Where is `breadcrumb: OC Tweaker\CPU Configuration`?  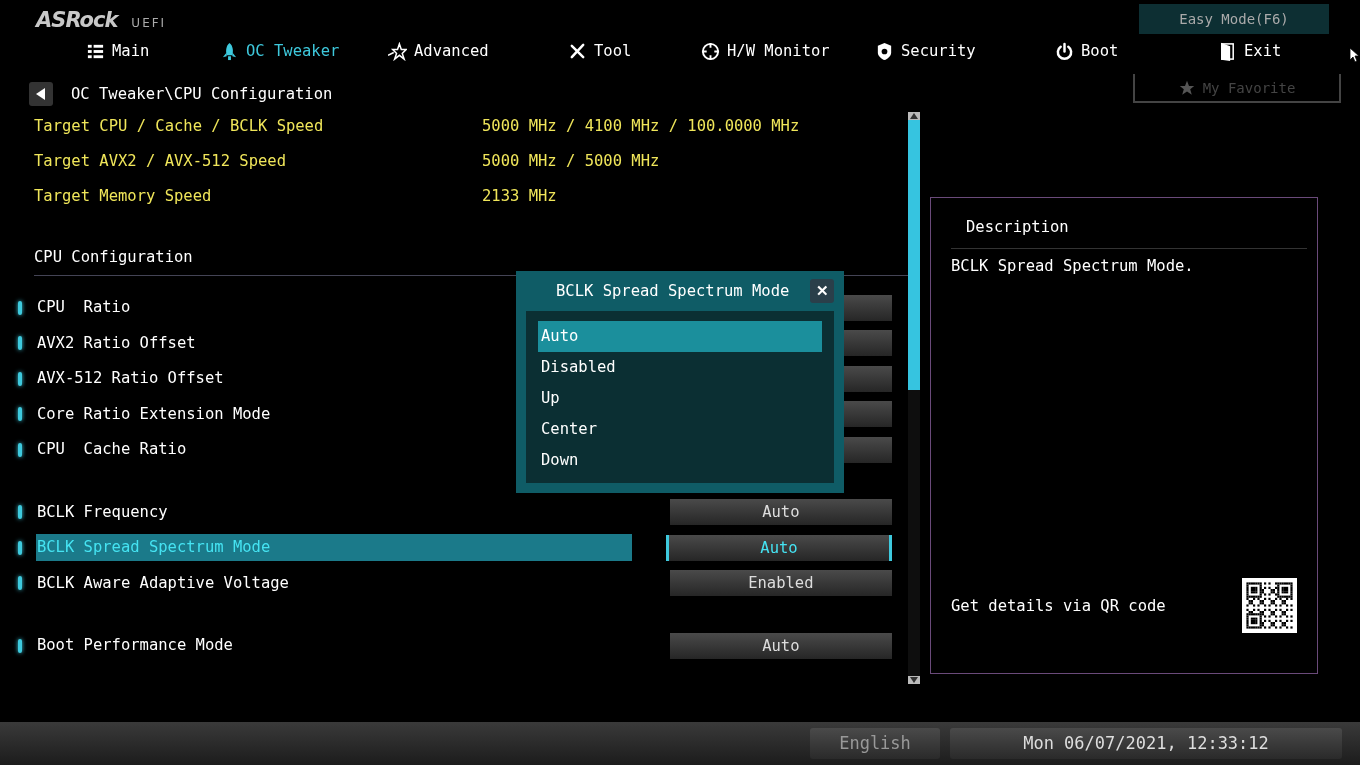 breadcrumb: OC Tweaker\CPU Configuration is located at coordinates (202, 94).